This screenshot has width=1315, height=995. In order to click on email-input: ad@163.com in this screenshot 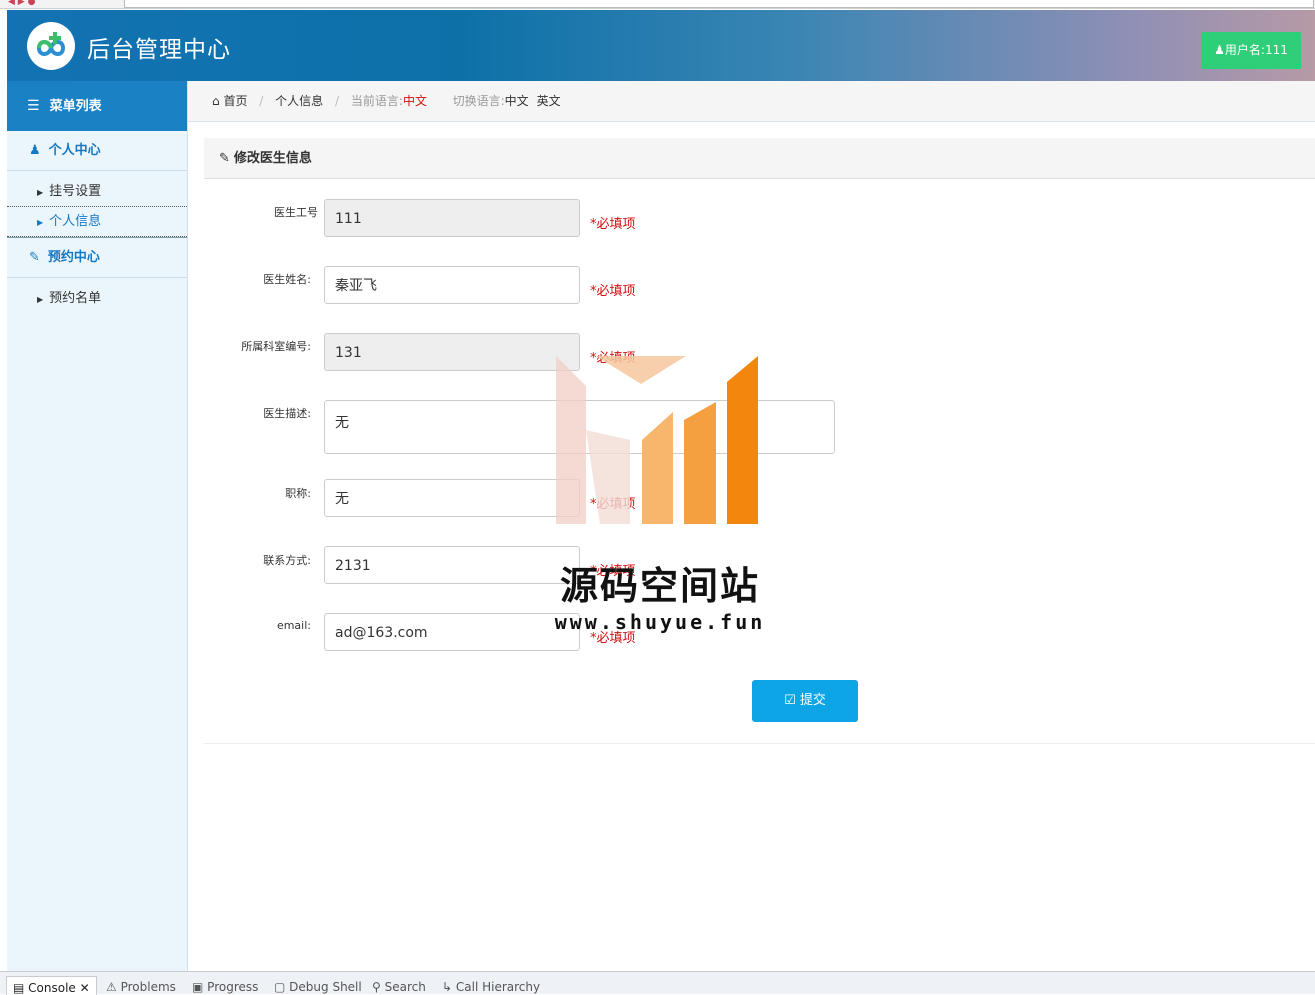, I will do `click(452, 632)`.